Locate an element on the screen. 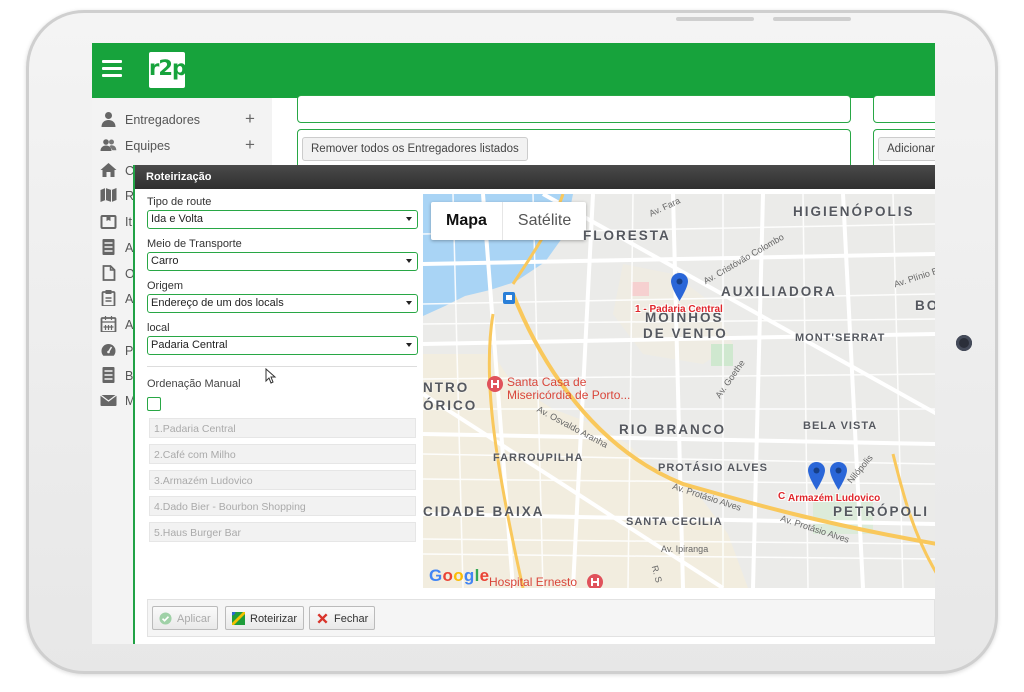  district-label: BELA VISTA is located at coordinates (840, 426).